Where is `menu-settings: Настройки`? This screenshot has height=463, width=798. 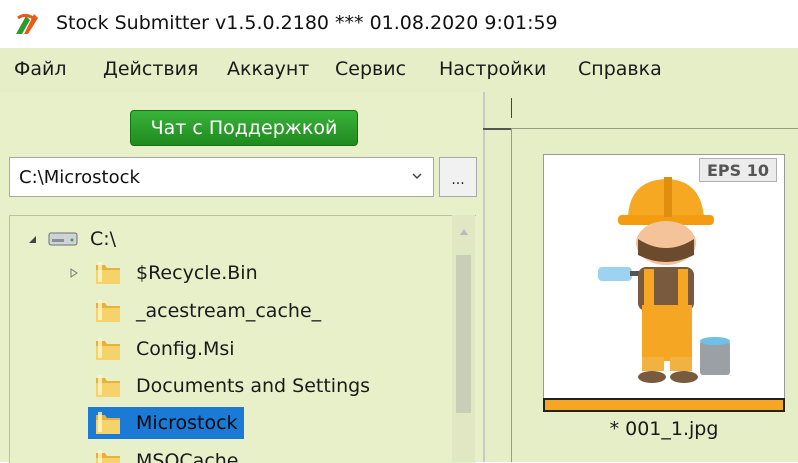
menu-settings: Настройки is located at coordinates (492, 69).